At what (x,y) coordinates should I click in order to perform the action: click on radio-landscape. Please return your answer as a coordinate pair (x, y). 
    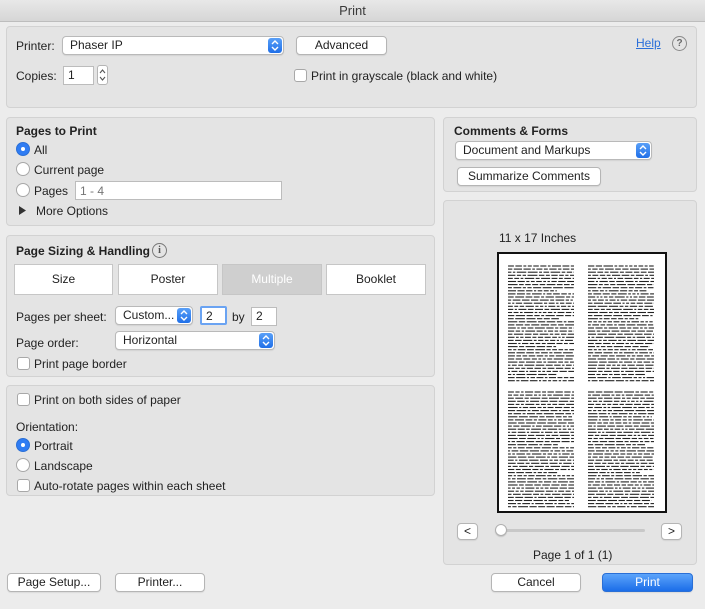
    Looking at the image, I should click on (23, 465).